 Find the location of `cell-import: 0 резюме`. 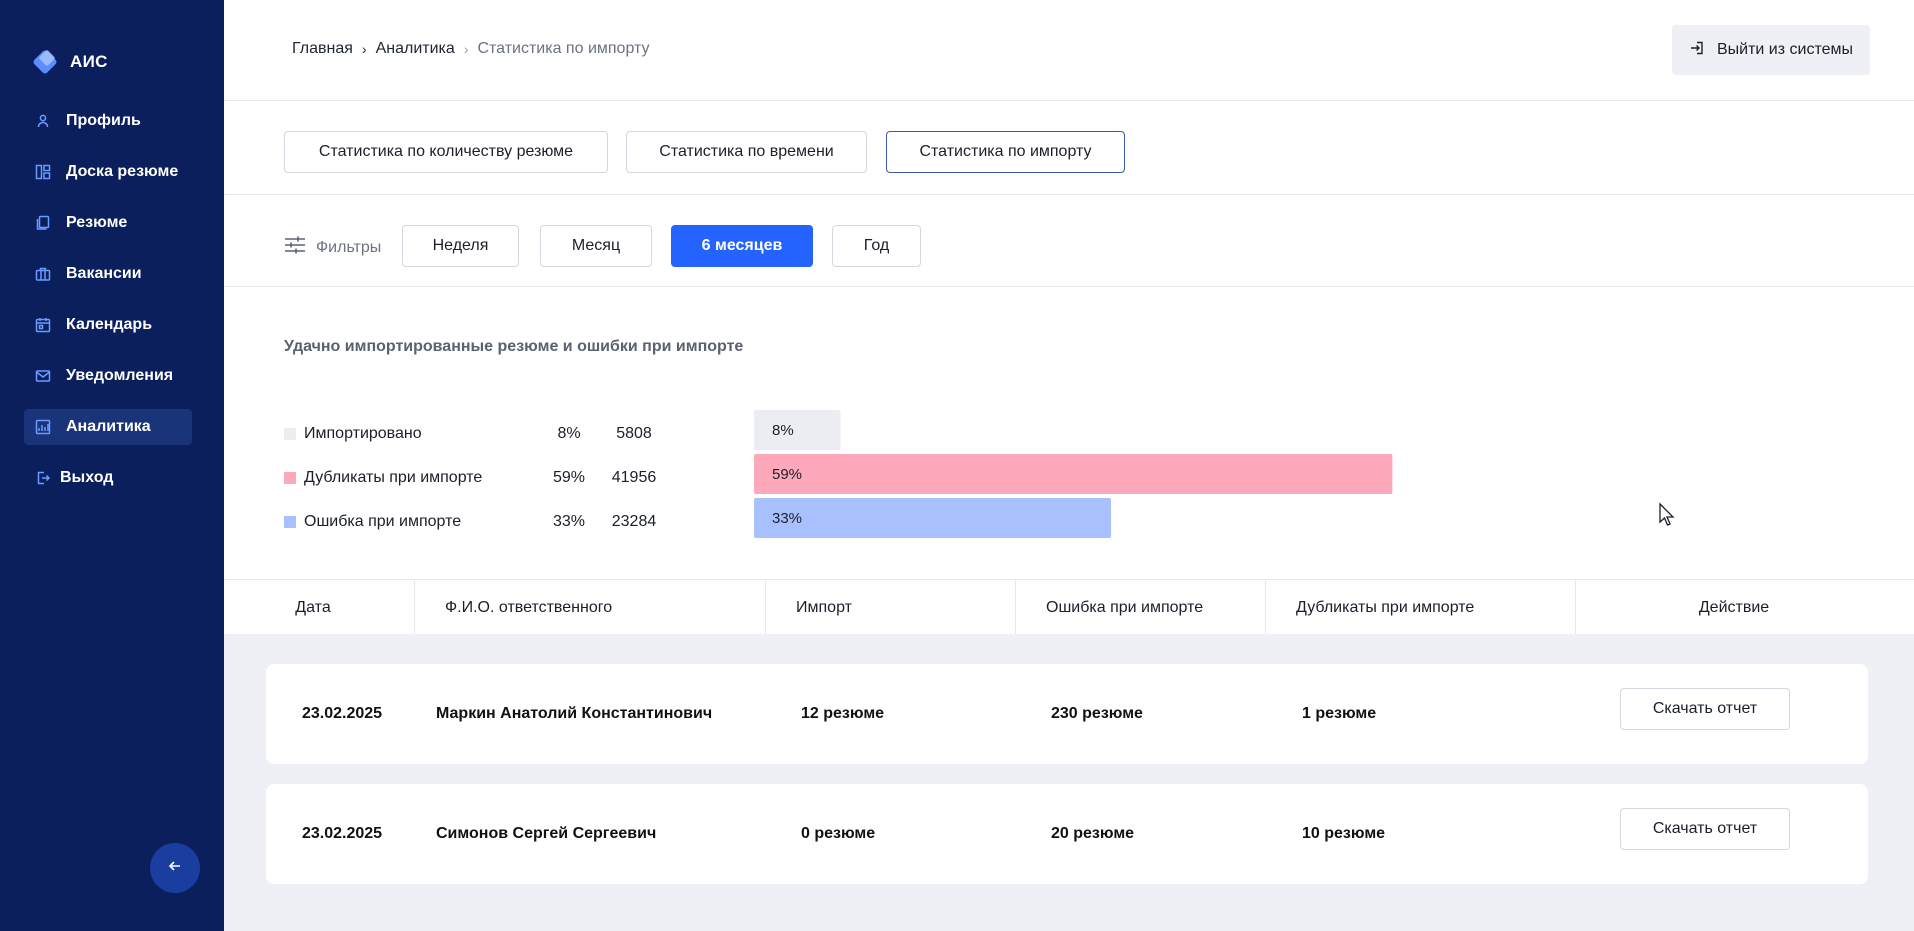

cell-import: 0 резюме is located at coordinates (838, 833).